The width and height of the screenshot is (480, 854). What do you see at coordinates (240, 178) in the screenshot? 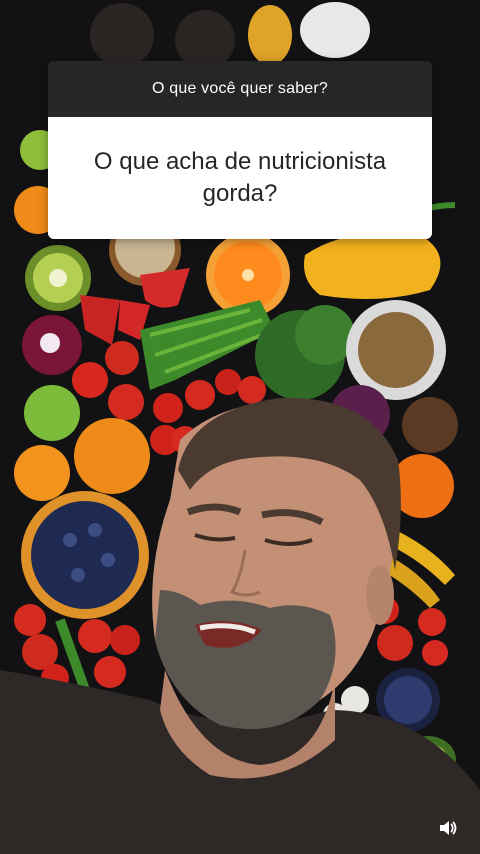
I see `sticker-question: O que acha de nutricionista gorda?` at bounding box center [240, 178].